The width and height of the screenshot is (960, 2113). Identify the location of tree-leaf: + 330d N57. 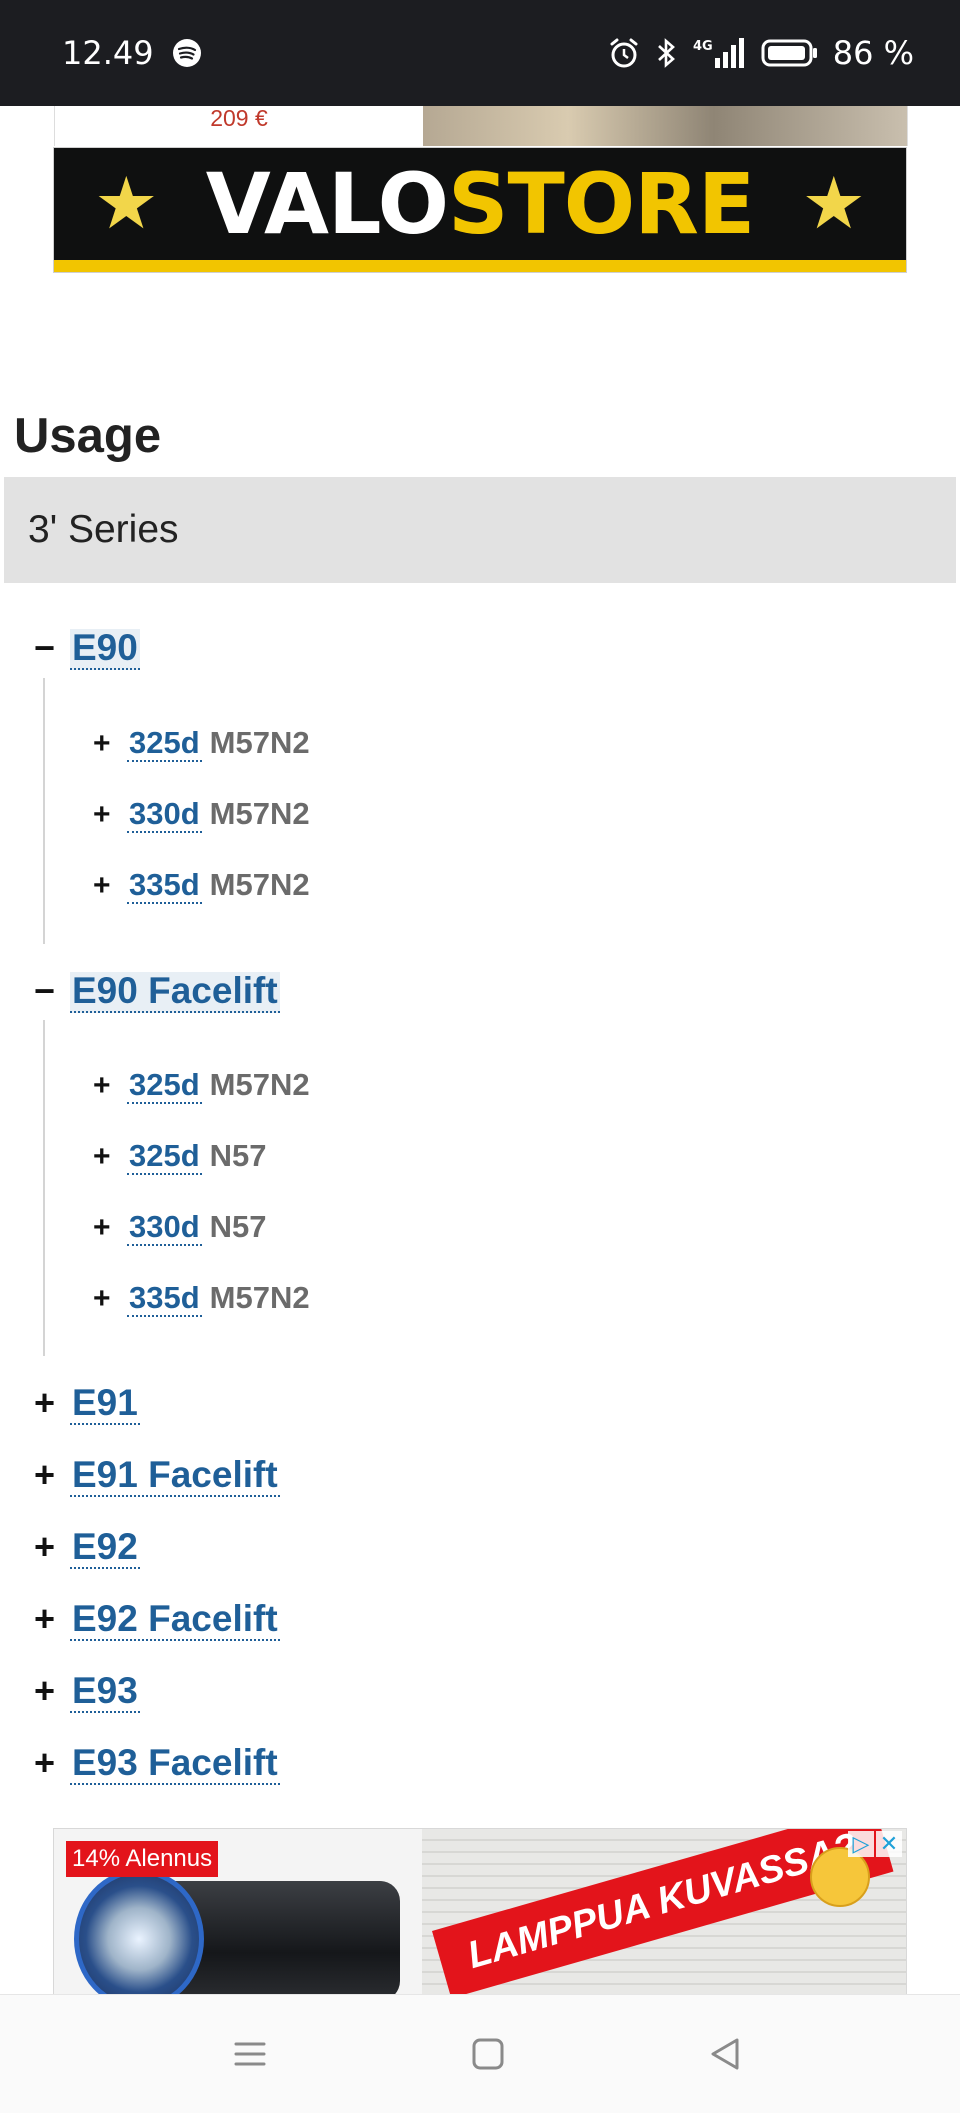
(180, 1227).